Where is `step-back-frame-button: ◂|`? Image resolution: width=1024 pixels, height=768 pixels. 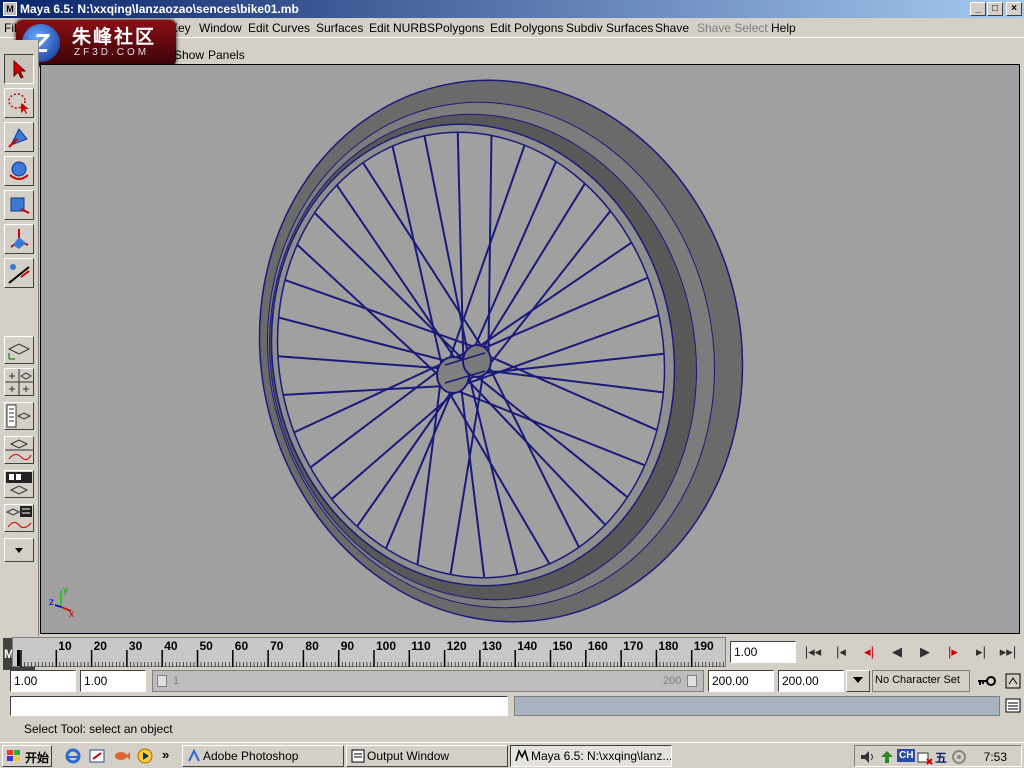
step-back-frame-button: ◂| is located at coordinates (869, 652).